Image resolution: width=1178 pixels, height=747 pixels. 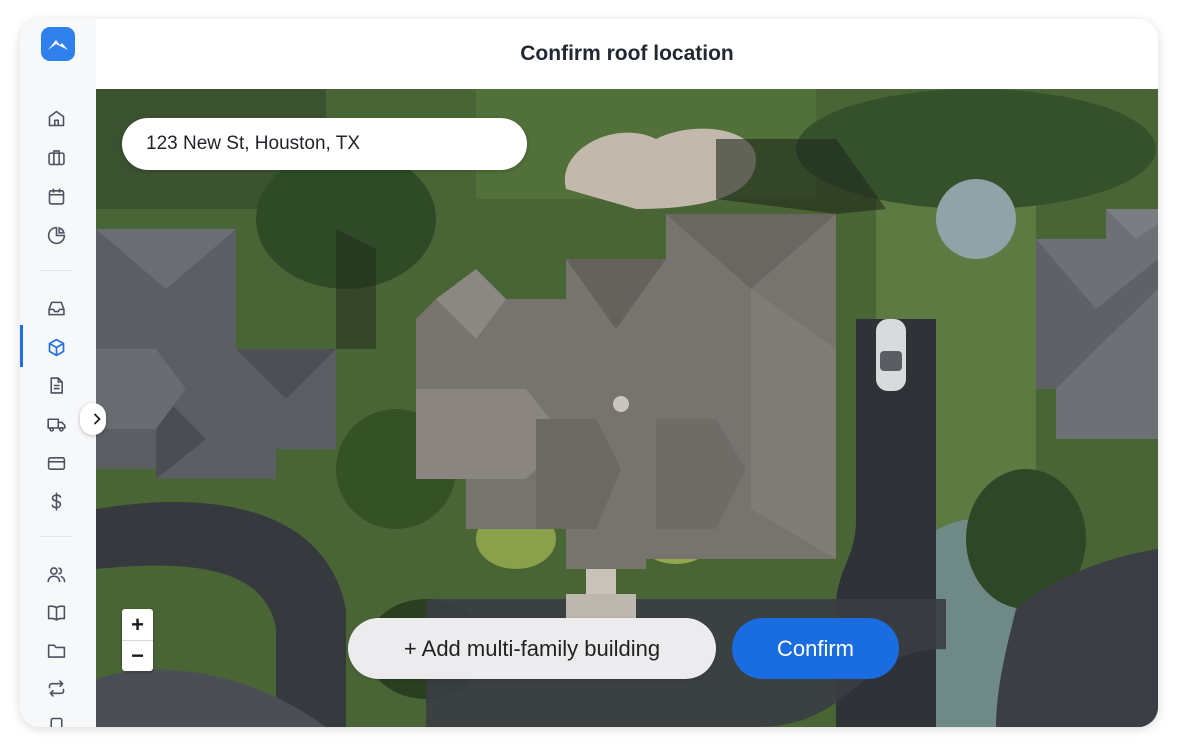 I want to click on app-logo, so click(x=58, y=44).